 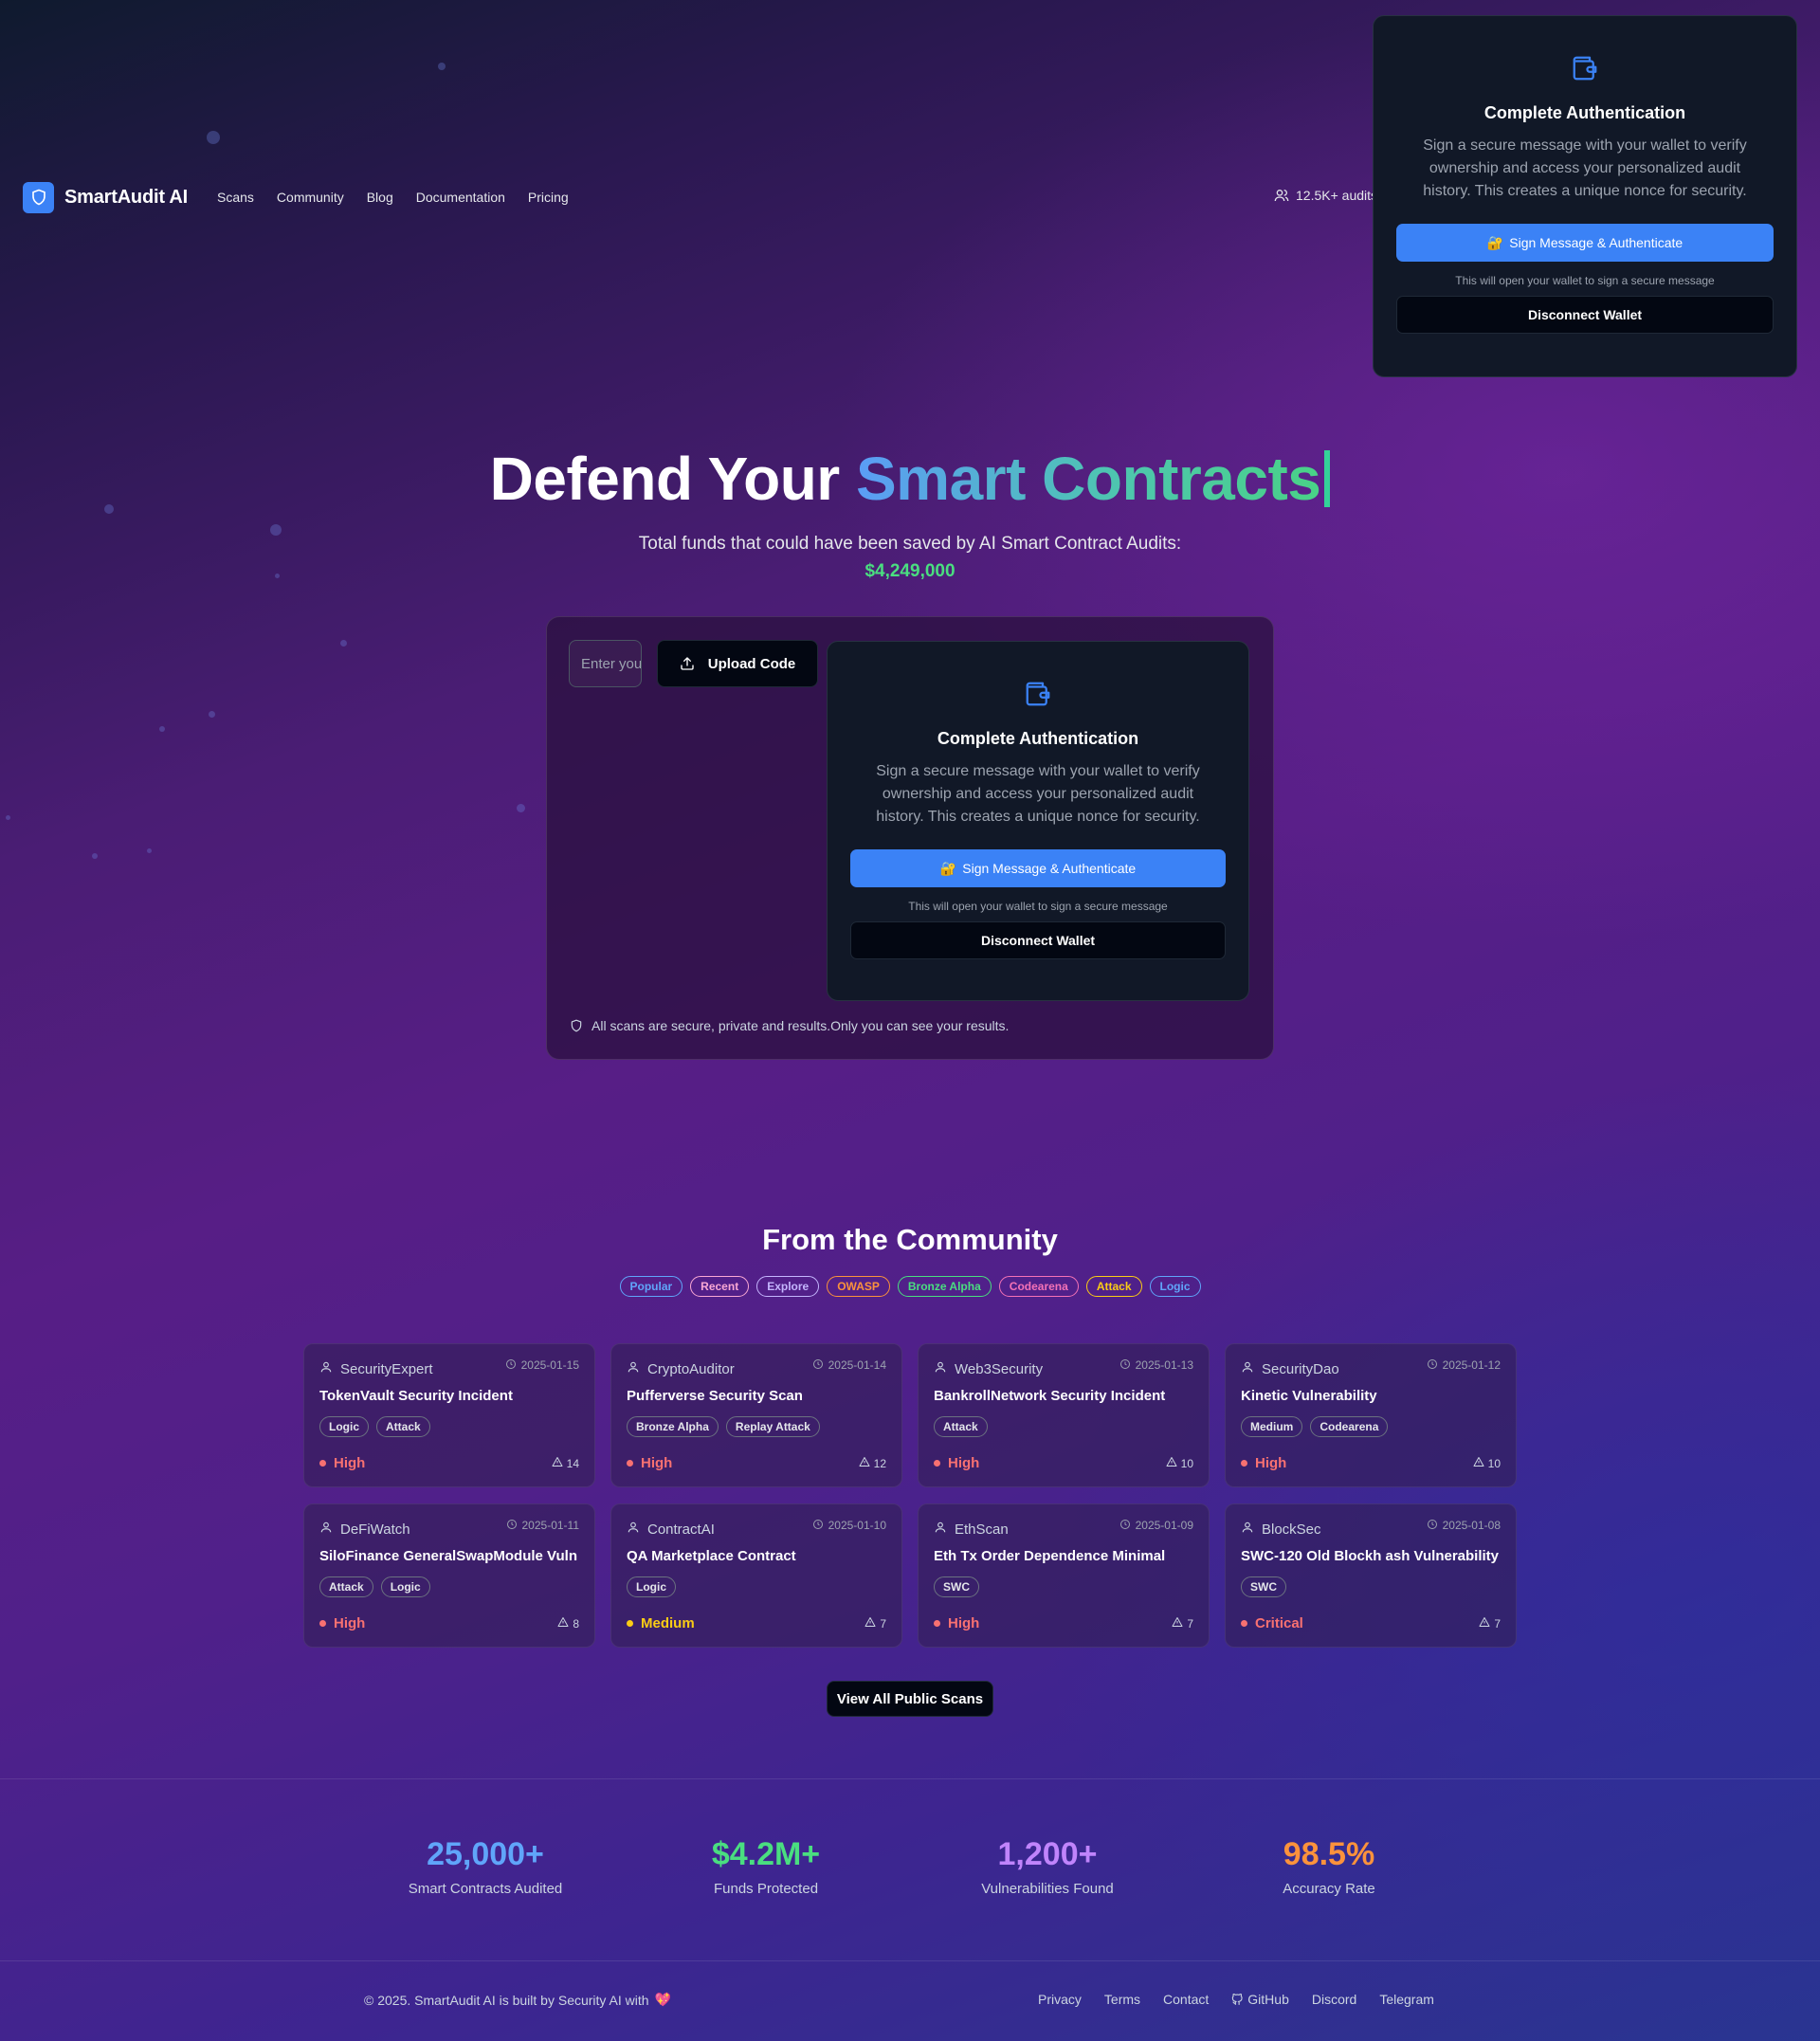 I want to click on stat-item: $4.2M+ Funds Protected, so click(x=766, y=1866).